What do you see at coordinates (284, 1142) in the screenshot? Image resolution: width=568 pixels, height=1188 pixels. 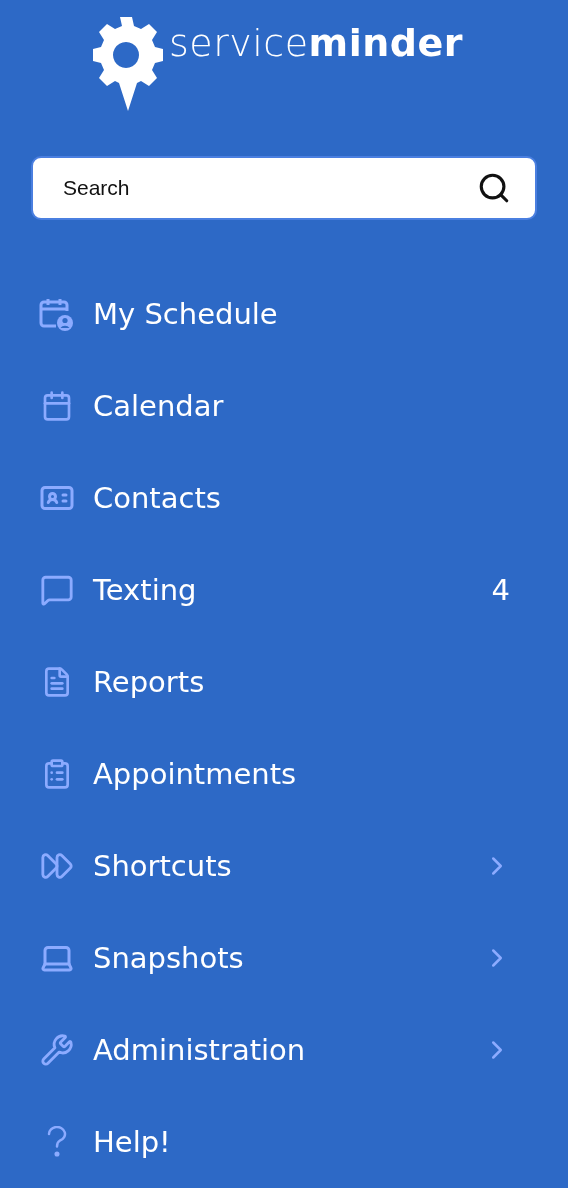 I see `menu-item: Help!` at bounding box center [284, 1142].